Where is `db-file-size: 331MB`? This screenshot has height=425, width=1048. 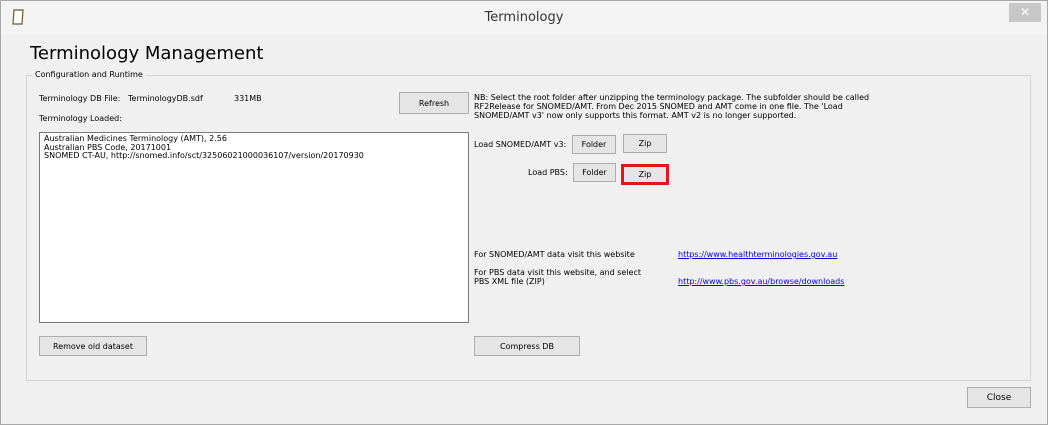 db-file-size: 331MB is located at coordinates (248, 98).